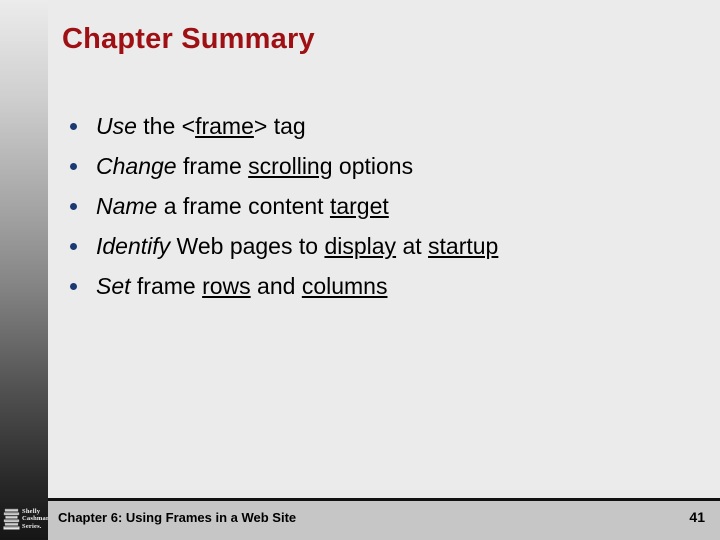  Describe the element at coordinates (373, 166) in the screenshot. I see `bullet-text-fragment: options` at that location.